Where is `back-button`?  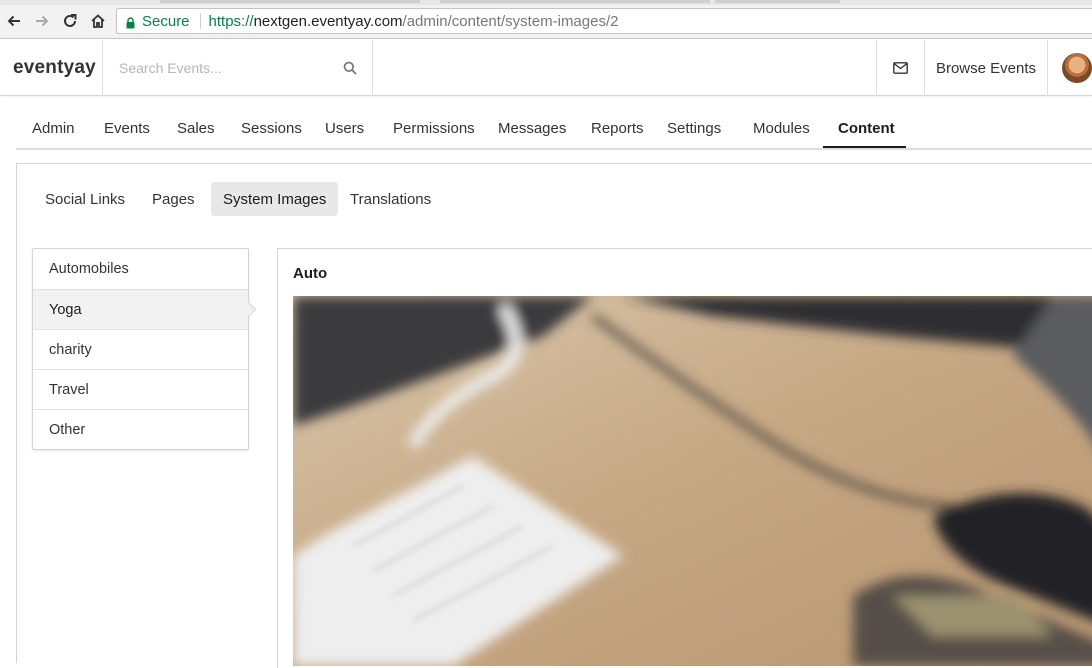 back-button is located at coordinates (14, 21).